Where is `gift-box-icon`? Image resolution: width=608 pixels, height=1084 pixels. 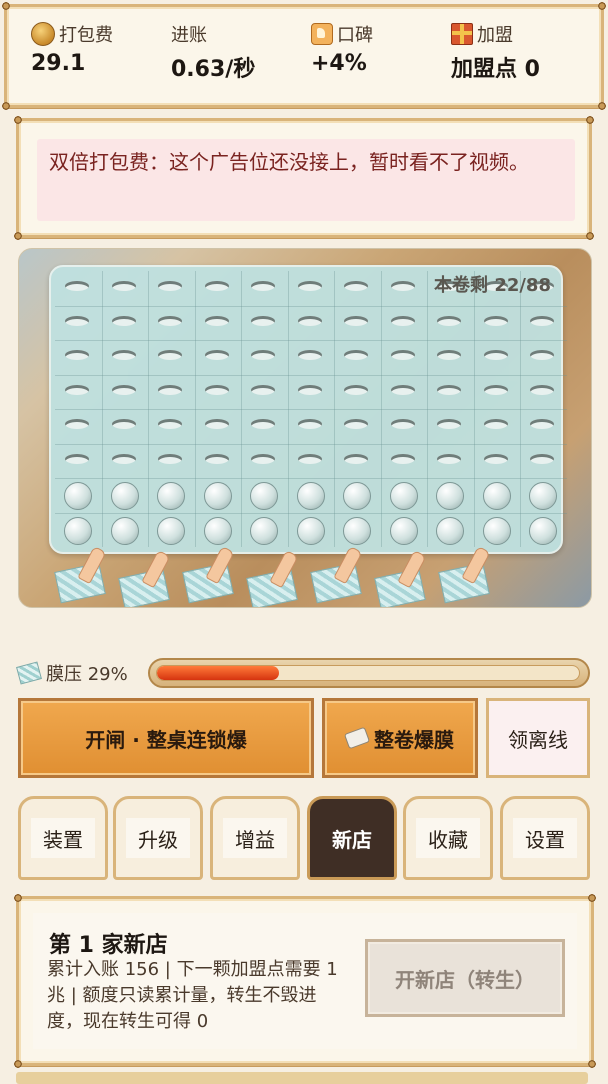 gift-box-icon is located at coordinates (462, 34).